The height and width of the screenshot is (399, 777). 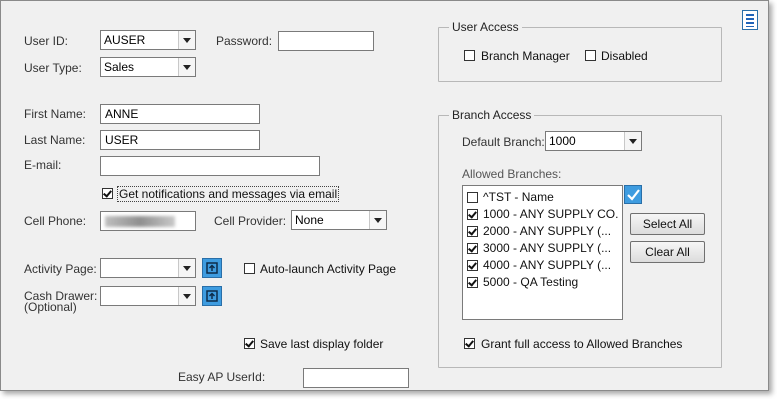 What do you see at coordinates (321, 344) in the screenshot?
I see `save-folder-label: Save last display folder` at bounding box center [321, 344].